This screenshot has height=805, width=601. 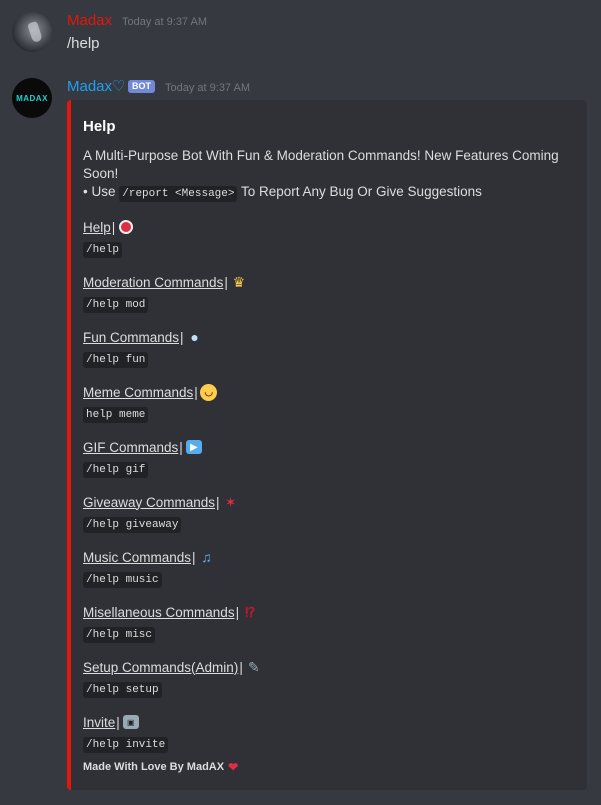 I want to click on field-fun: Fun Commands | ● /help fun, so click(x=143, y=347).